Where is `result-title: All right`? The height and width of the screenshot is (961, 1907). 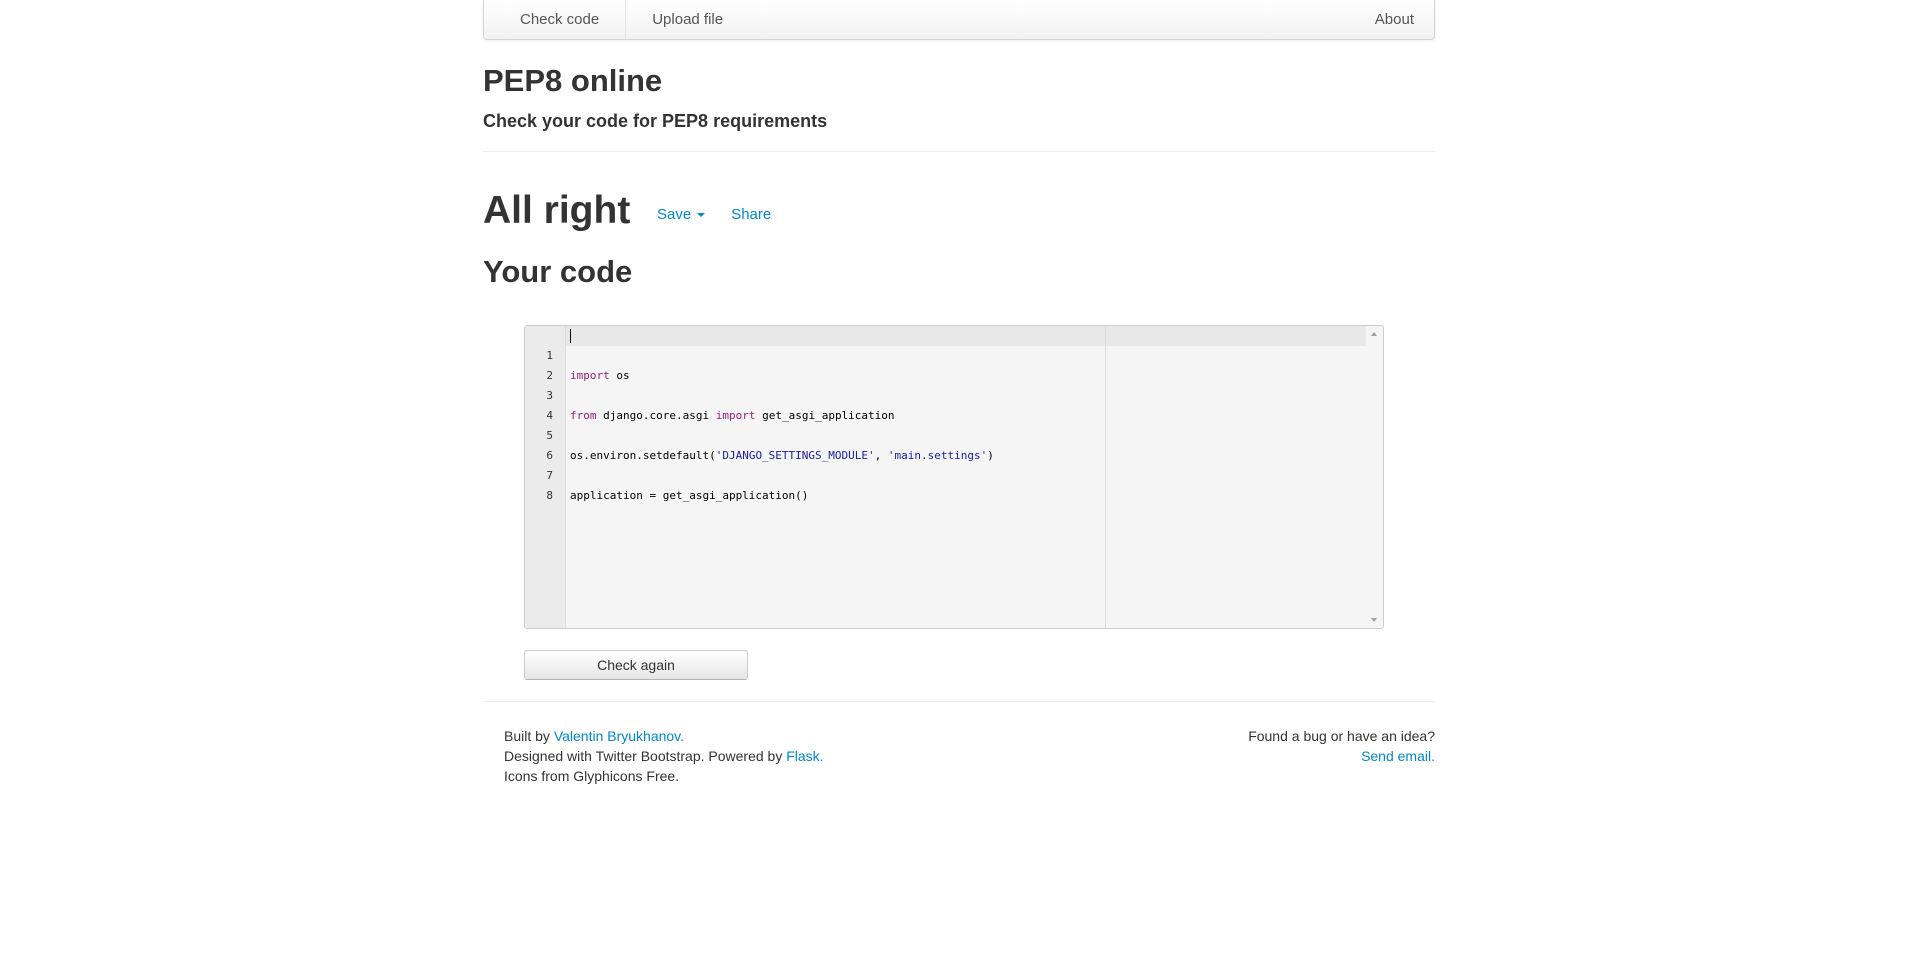
result-title: All right is located at coordinates (557, 210).